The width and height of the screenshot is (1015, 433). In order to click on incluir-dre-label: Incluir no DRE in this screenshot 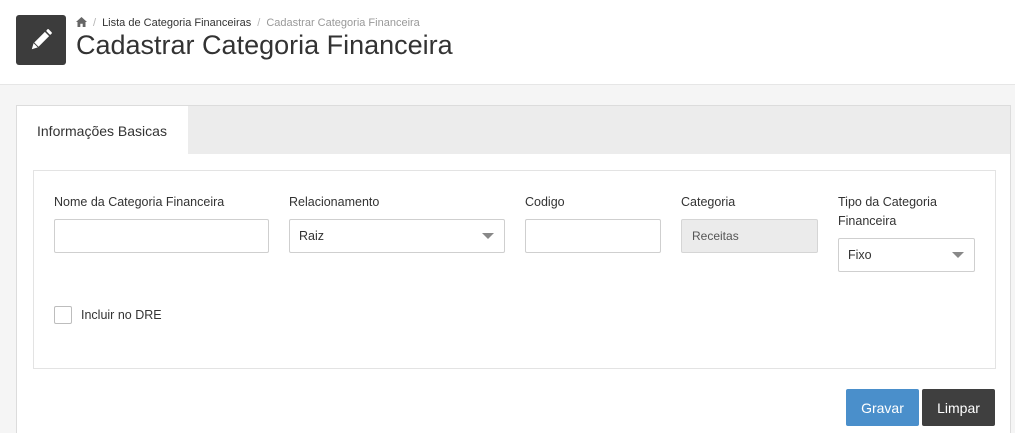, I will do `click(121, 315)`.